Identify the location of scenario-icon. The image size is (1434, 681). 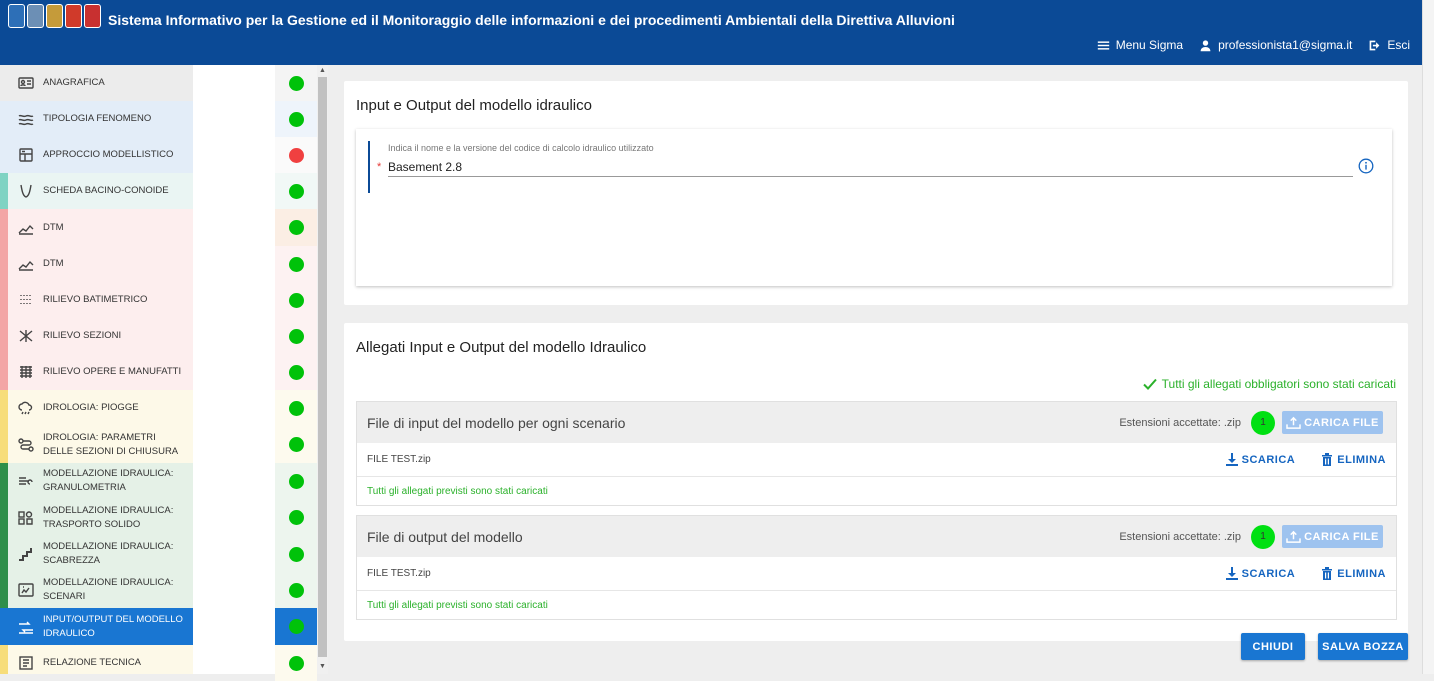
(26, 590).